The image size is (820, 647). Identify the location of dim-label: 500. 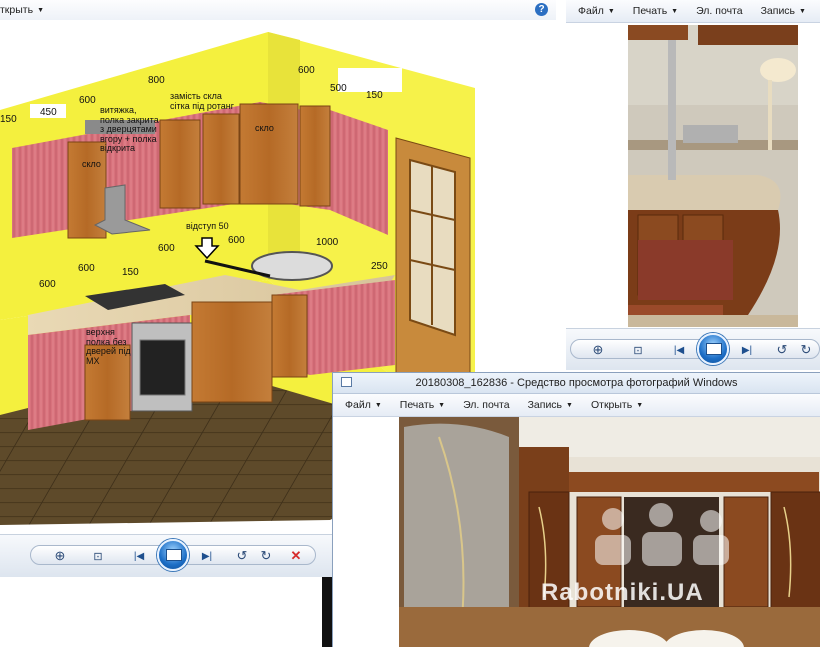
(338, 88).